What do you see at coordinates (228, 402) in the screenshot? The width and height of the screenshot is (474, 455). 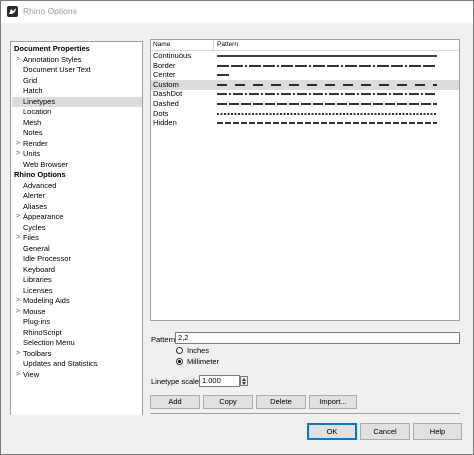 I see `copy-button: Copy` at bounding box center [228, 402].